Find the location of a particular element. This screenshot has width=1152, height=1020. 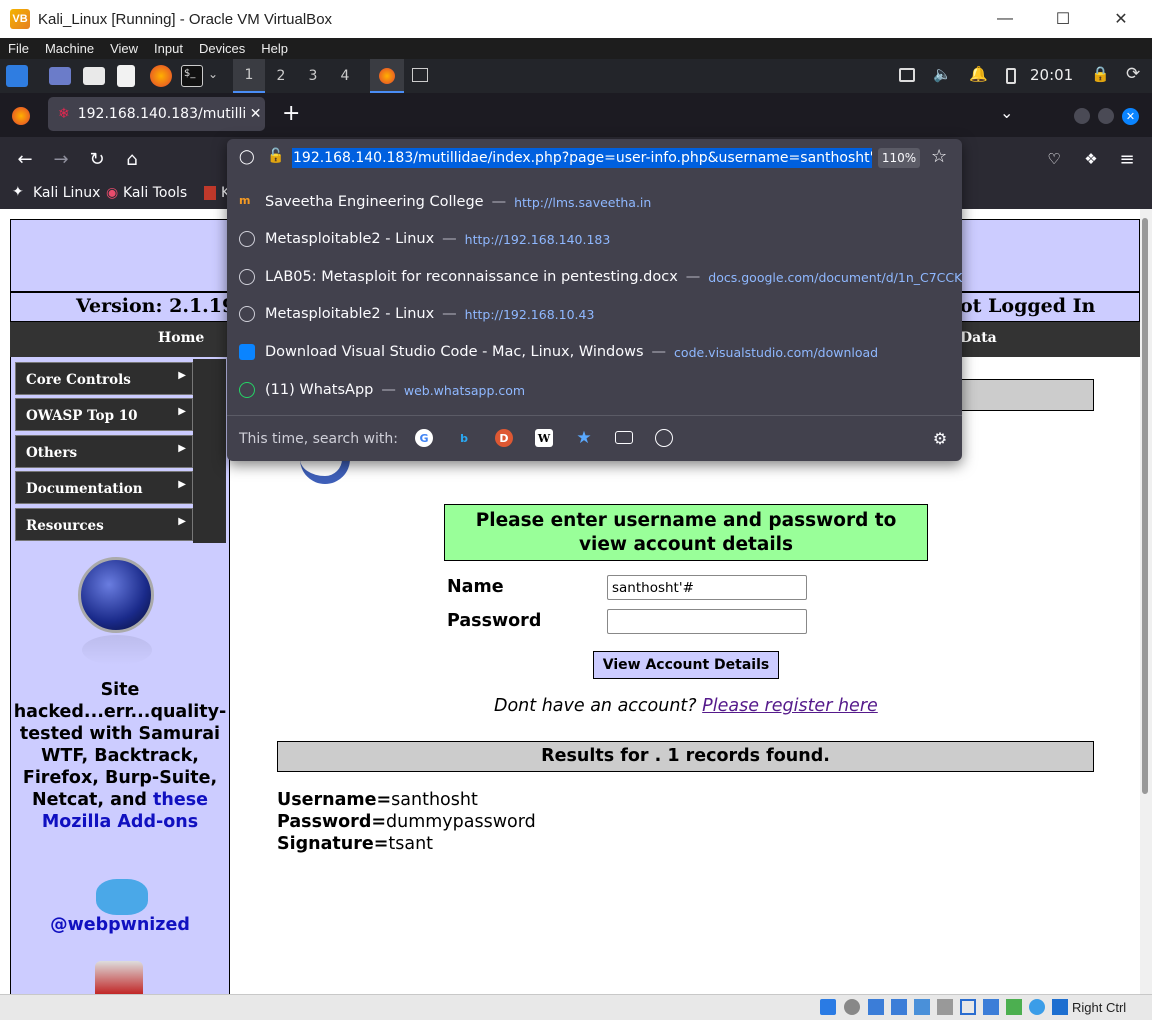

desktop-icon is located at coordinates (60, 76).